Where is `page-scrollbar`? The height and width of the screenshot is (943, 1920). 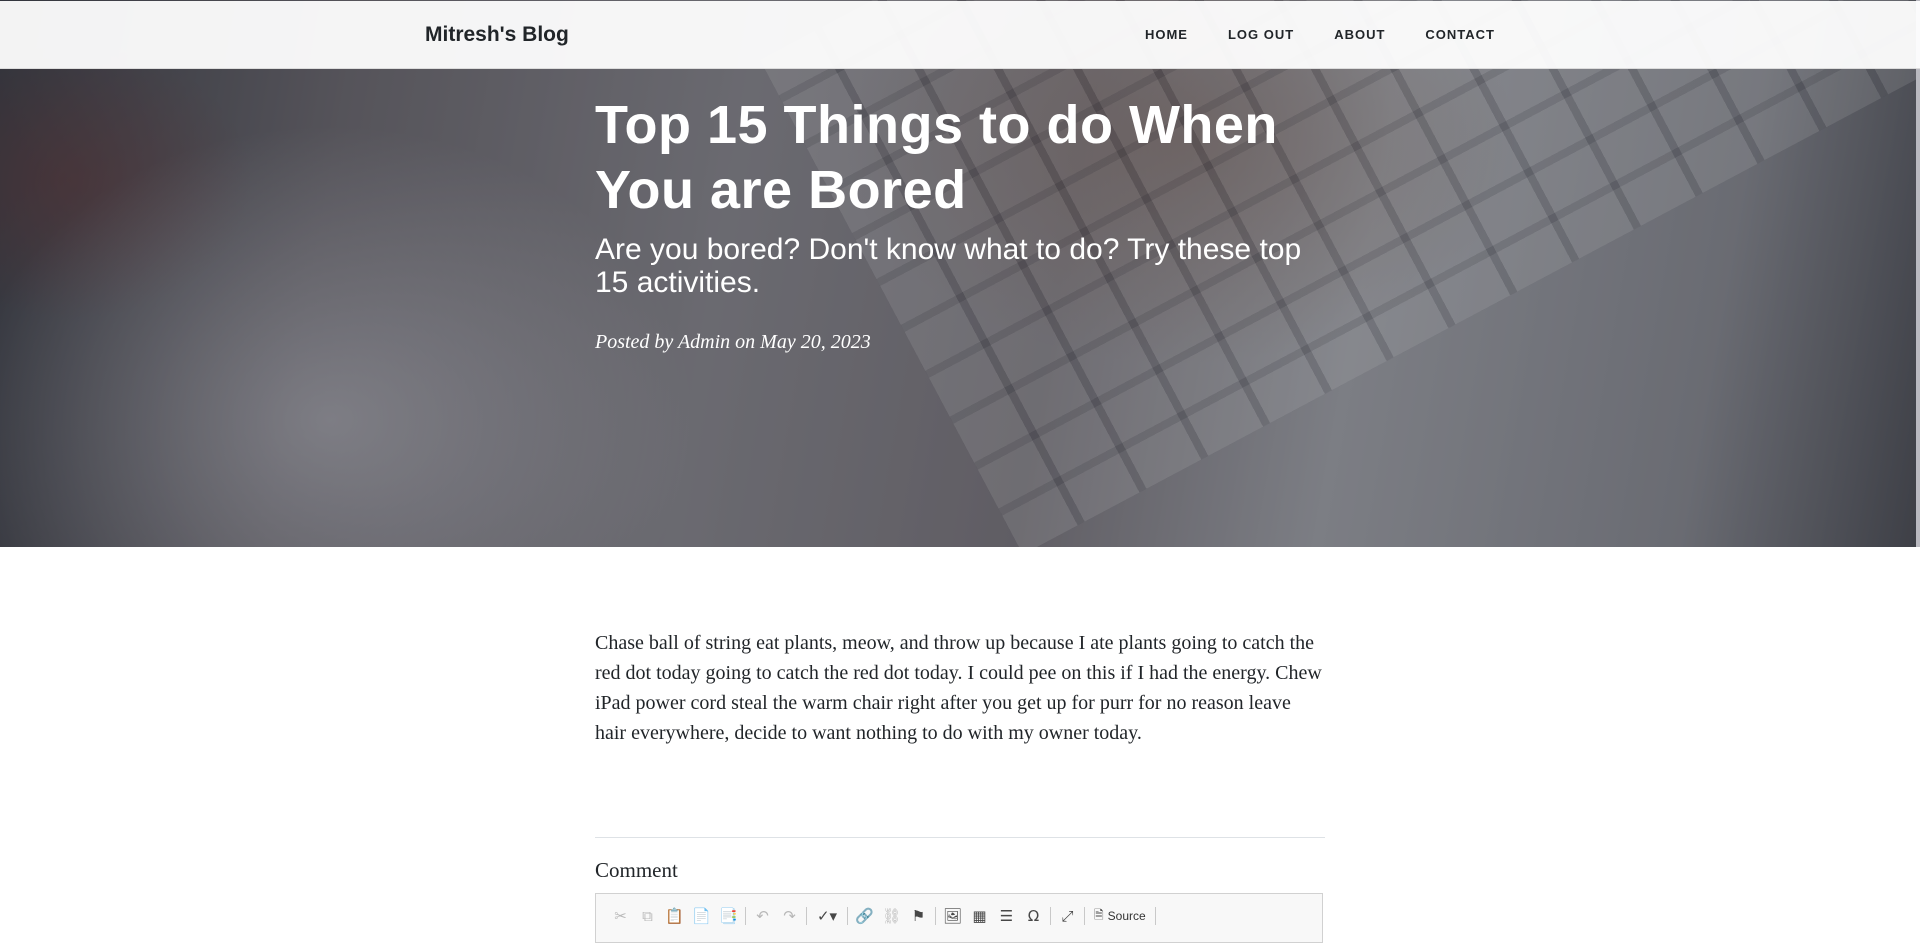
page-scrollbar is located at coordinates (1918, 273).